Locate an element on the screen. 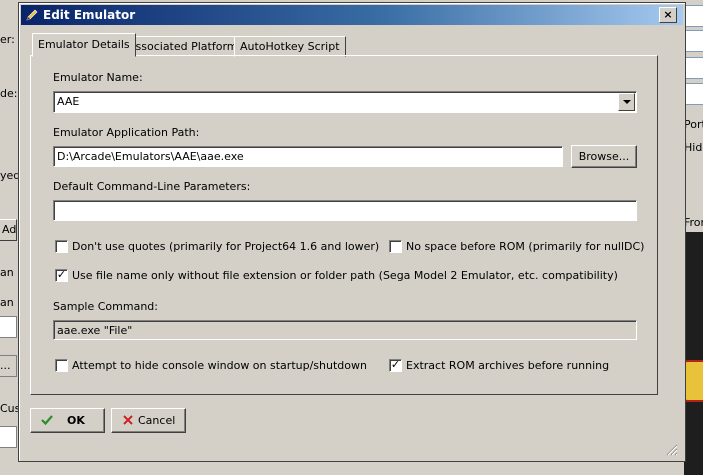  bg-button: Ad is located at coordinates (8, 230).